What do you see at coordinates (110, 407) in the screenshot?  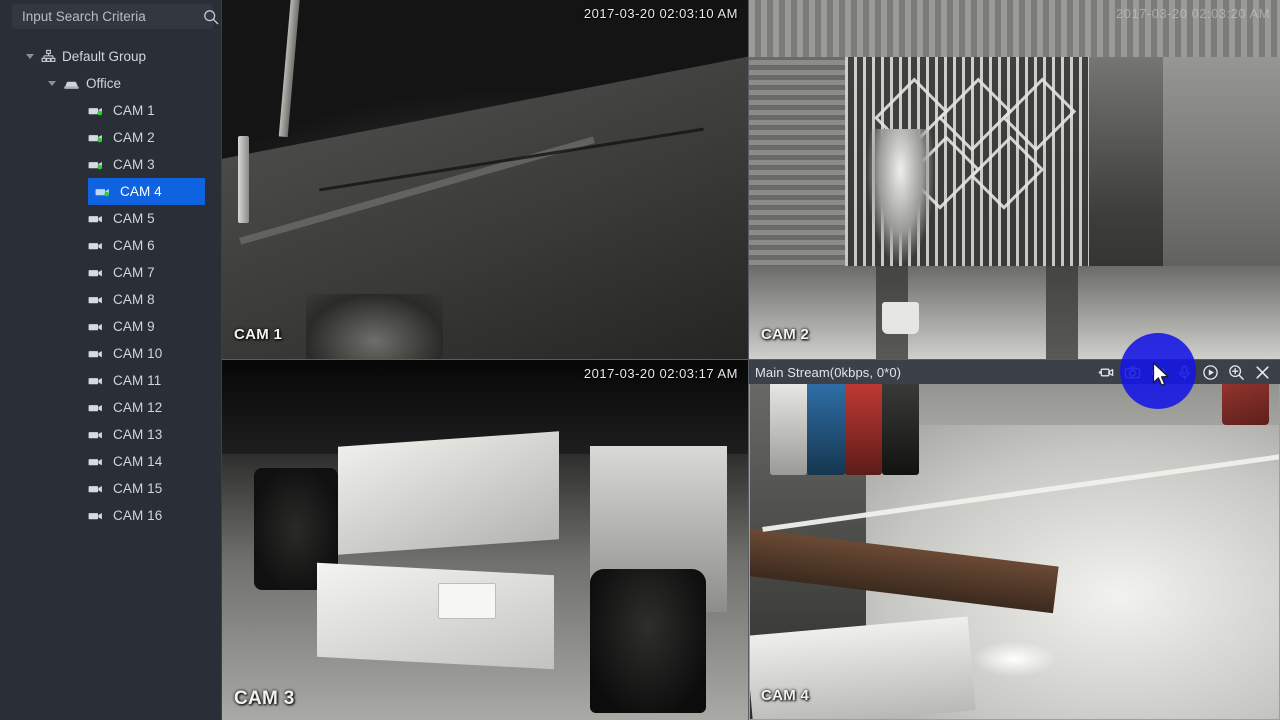 I see `camera-list-item-cam-12: CAM 12` at bounding box center [110, 407].